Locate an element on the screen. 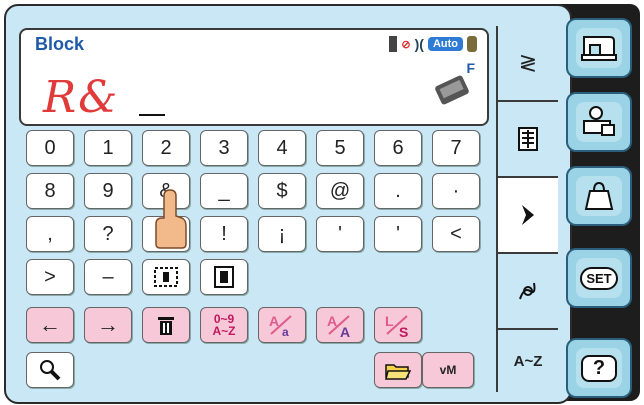  uppercase-icon: A A is located at coordinates (338, 325).